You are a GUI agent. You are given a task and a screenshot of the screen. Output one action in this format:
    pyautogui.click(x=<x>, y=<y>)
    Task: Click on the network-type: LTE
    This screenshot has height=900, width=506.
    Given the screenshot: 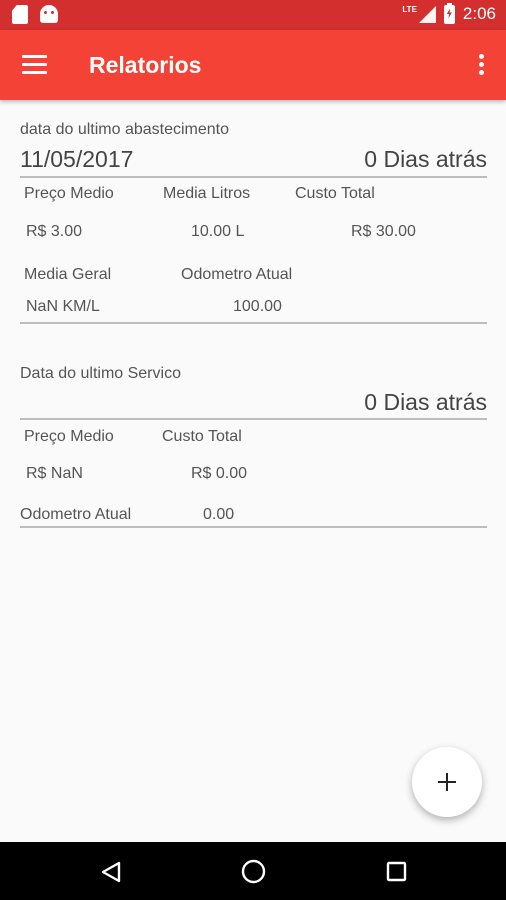 What is the action you would take?
    pyautogui.click(x=409, y=9)
    